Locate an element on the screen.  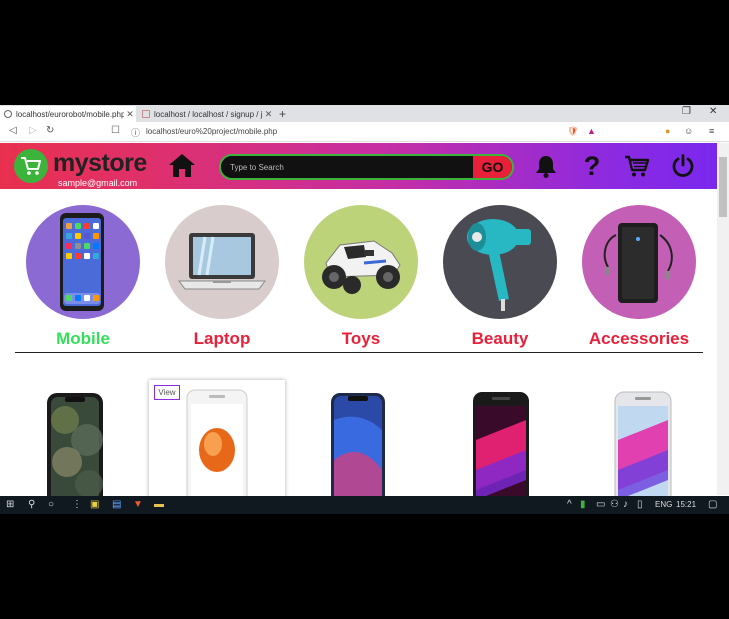
toy-car-image is located at coordinates (361, 262).